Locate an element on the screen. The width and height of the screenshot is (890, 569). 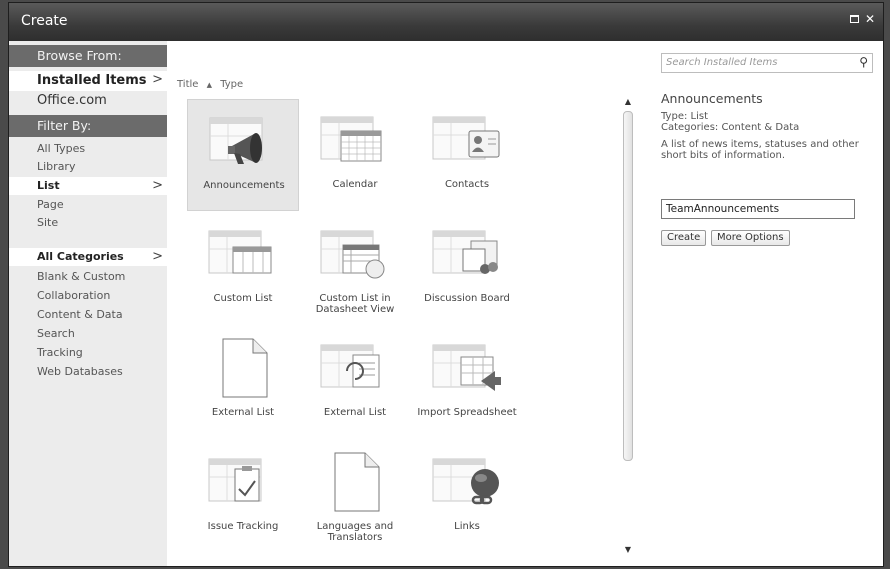
filter-library: Library is located at coordinates (88, 167).